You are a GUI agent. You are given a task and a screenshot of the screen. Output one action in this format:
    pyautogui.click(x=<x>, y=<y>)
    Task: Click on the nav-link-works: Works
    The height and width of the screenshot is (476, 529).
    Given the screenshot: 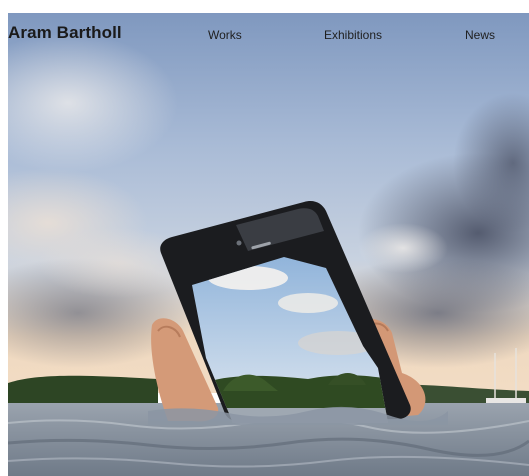 What is the action you would take?
    pyautogui.click(x=225, y=35)
    